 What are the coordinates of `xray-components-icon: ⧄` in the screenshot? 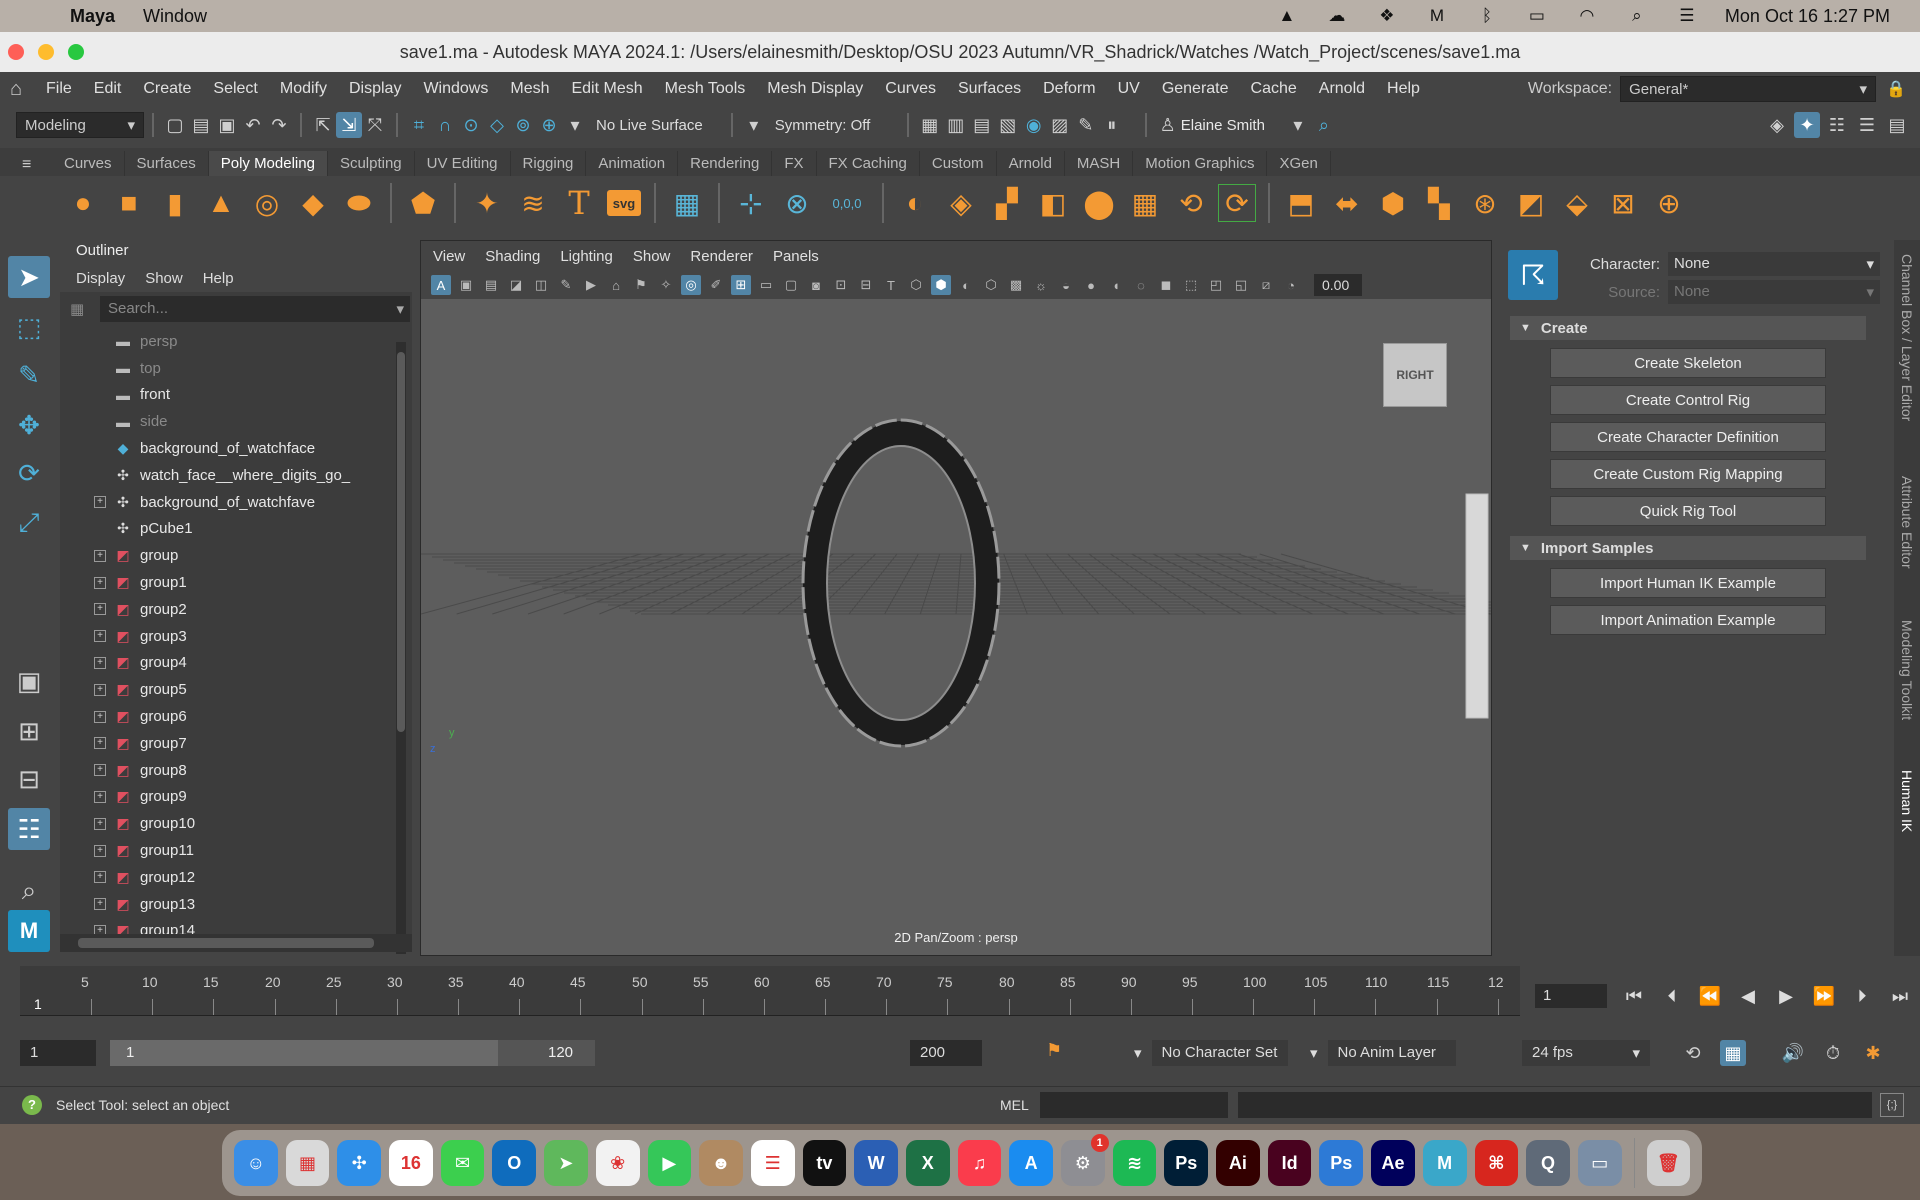 It's located at (1266, 285).